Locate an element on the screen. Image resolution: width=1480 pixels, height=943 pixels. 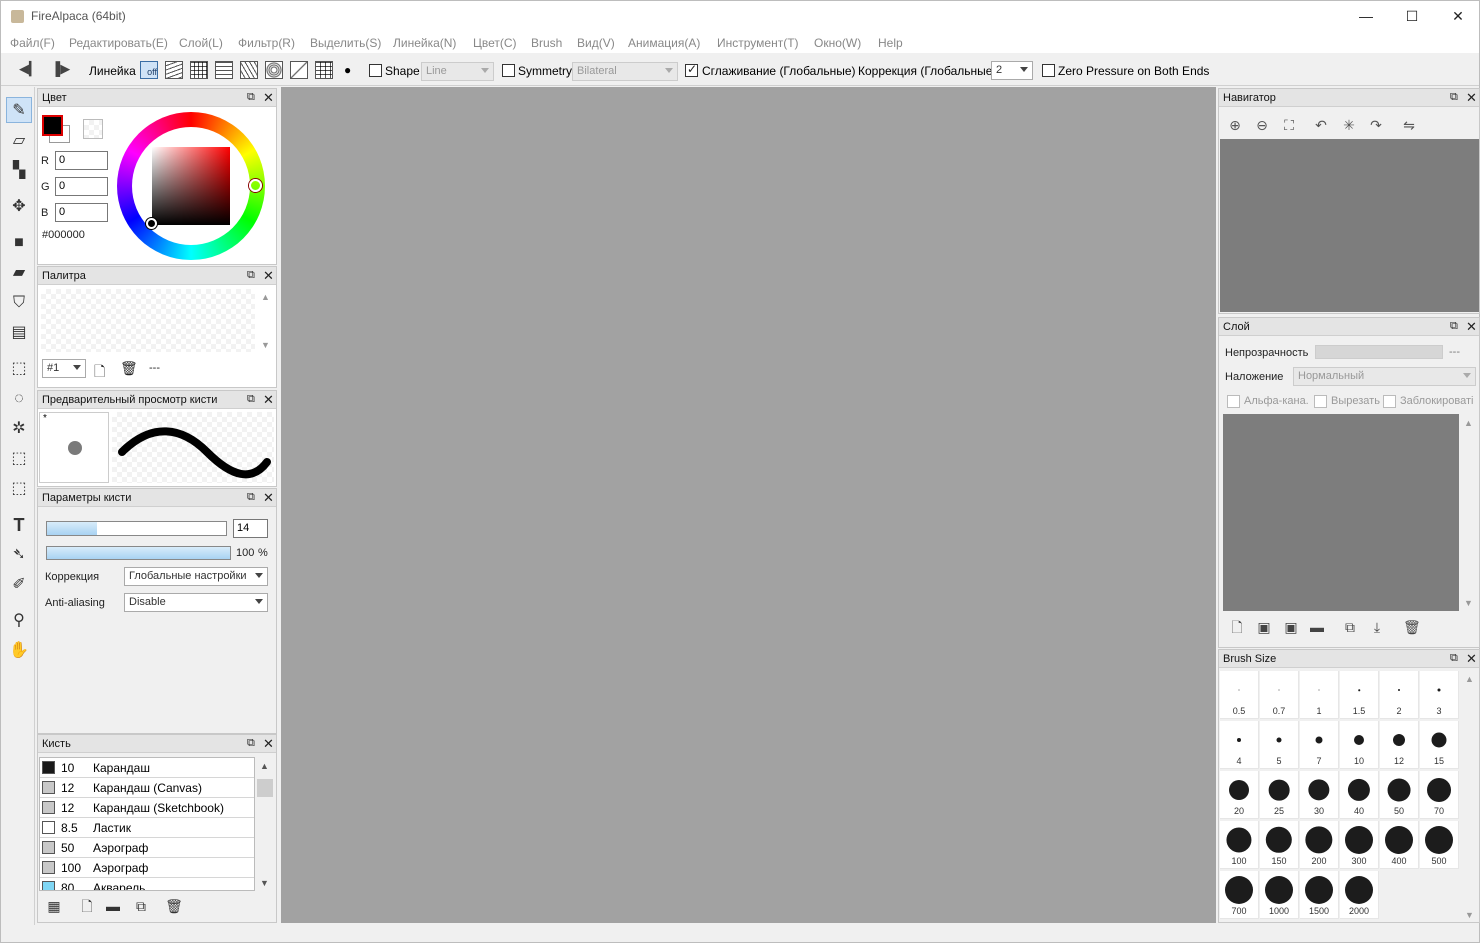
navigator-preview is located at coordinates (1349, 225).